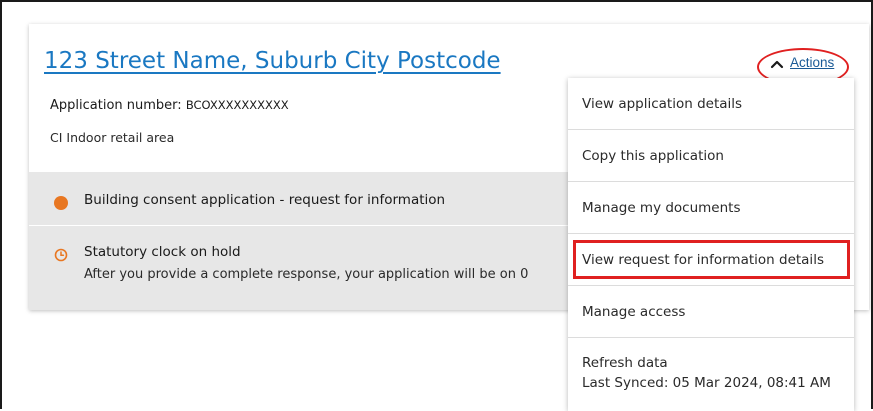 The height and width of the screenshot is (411, 873). What do you see at coordinates (61, 203) in the screenshot?
I see `status-dot-icon` at bounding box center [61, 203].